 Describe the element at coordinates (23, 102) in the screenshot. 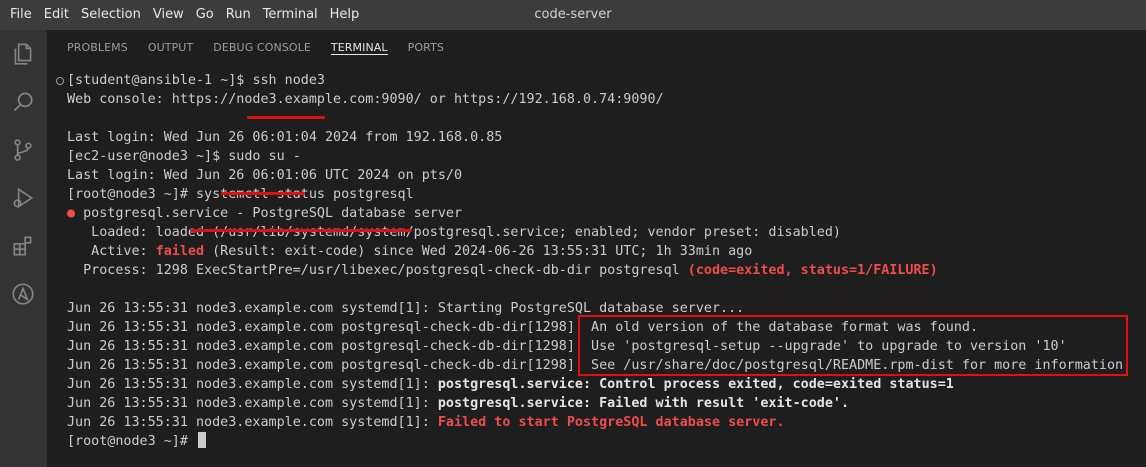

I see `search-icon` at that location.